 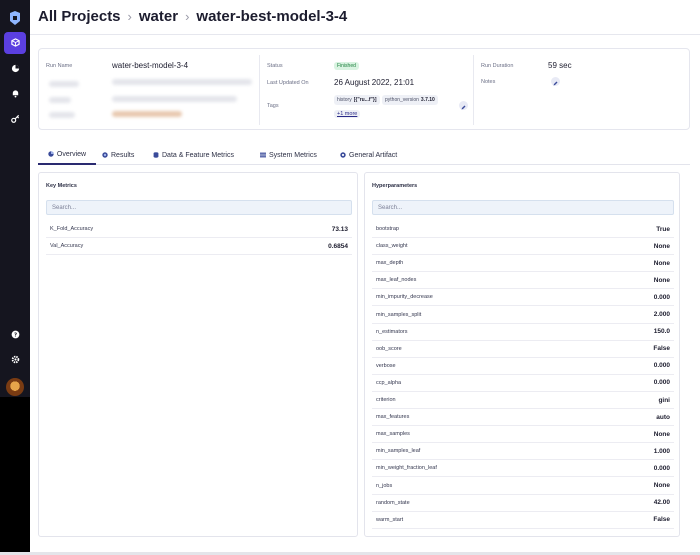 I want to click on sidebar-item-help: ?, so click(x=15, y=335).